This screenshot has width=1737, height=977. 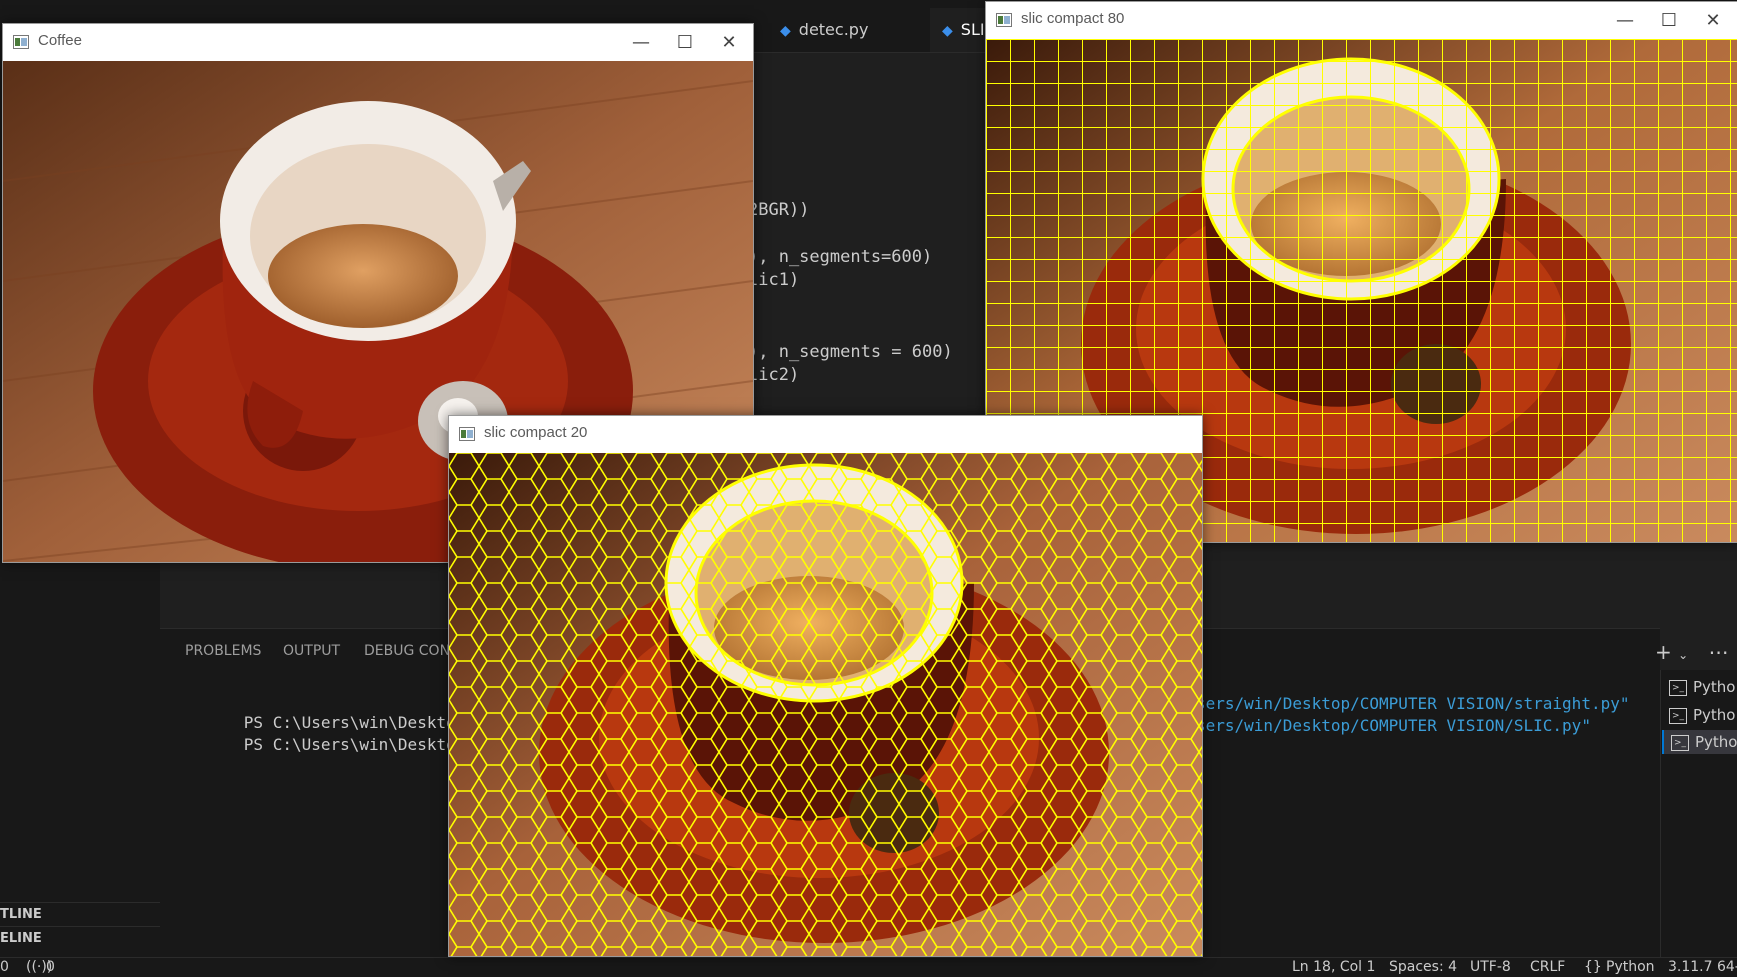 I want to click on new-terminal-icon: +, so click(x=1663, y=652).